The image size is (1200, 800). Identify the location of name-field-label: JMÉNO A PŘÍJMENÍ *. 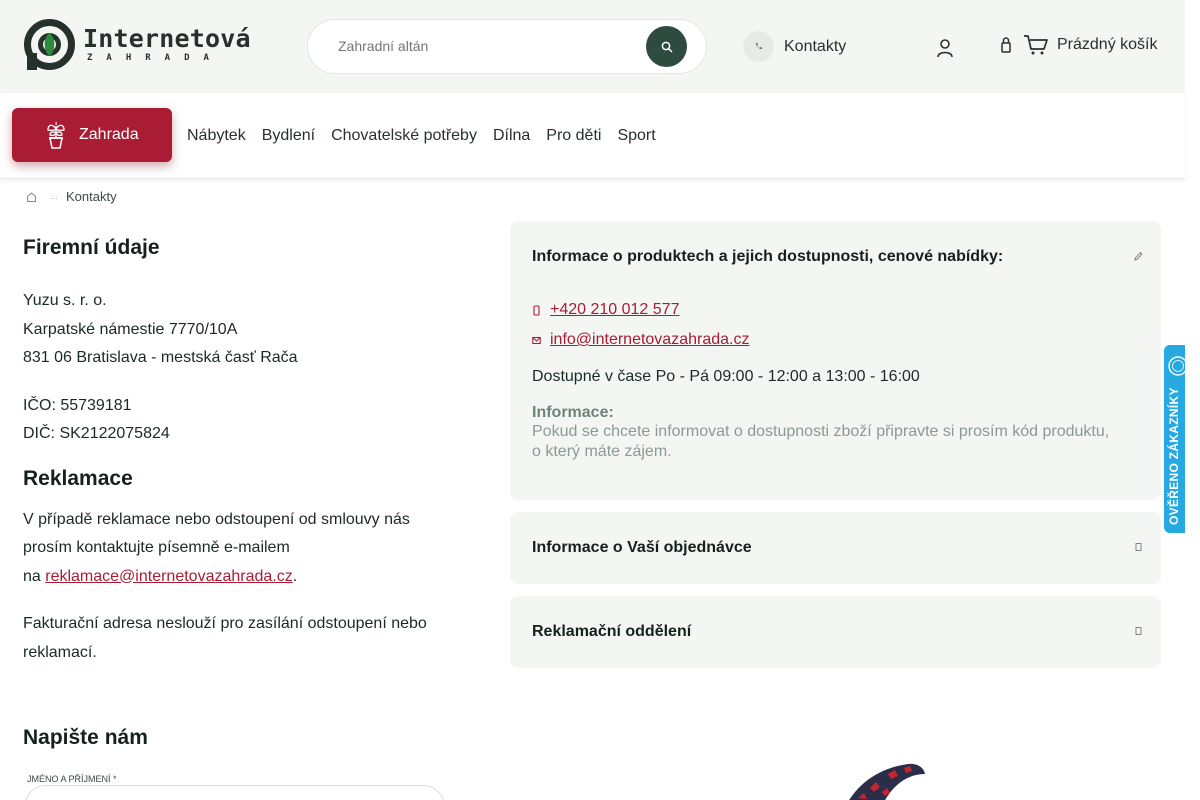
(72, 779).